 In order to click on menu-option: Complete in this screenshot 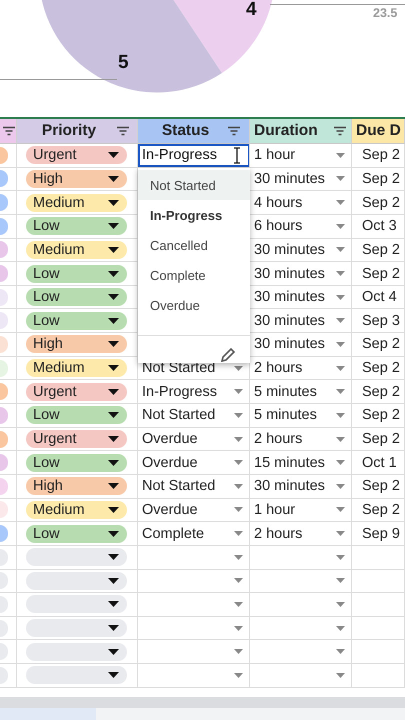, I will do `click(194, 275)`.